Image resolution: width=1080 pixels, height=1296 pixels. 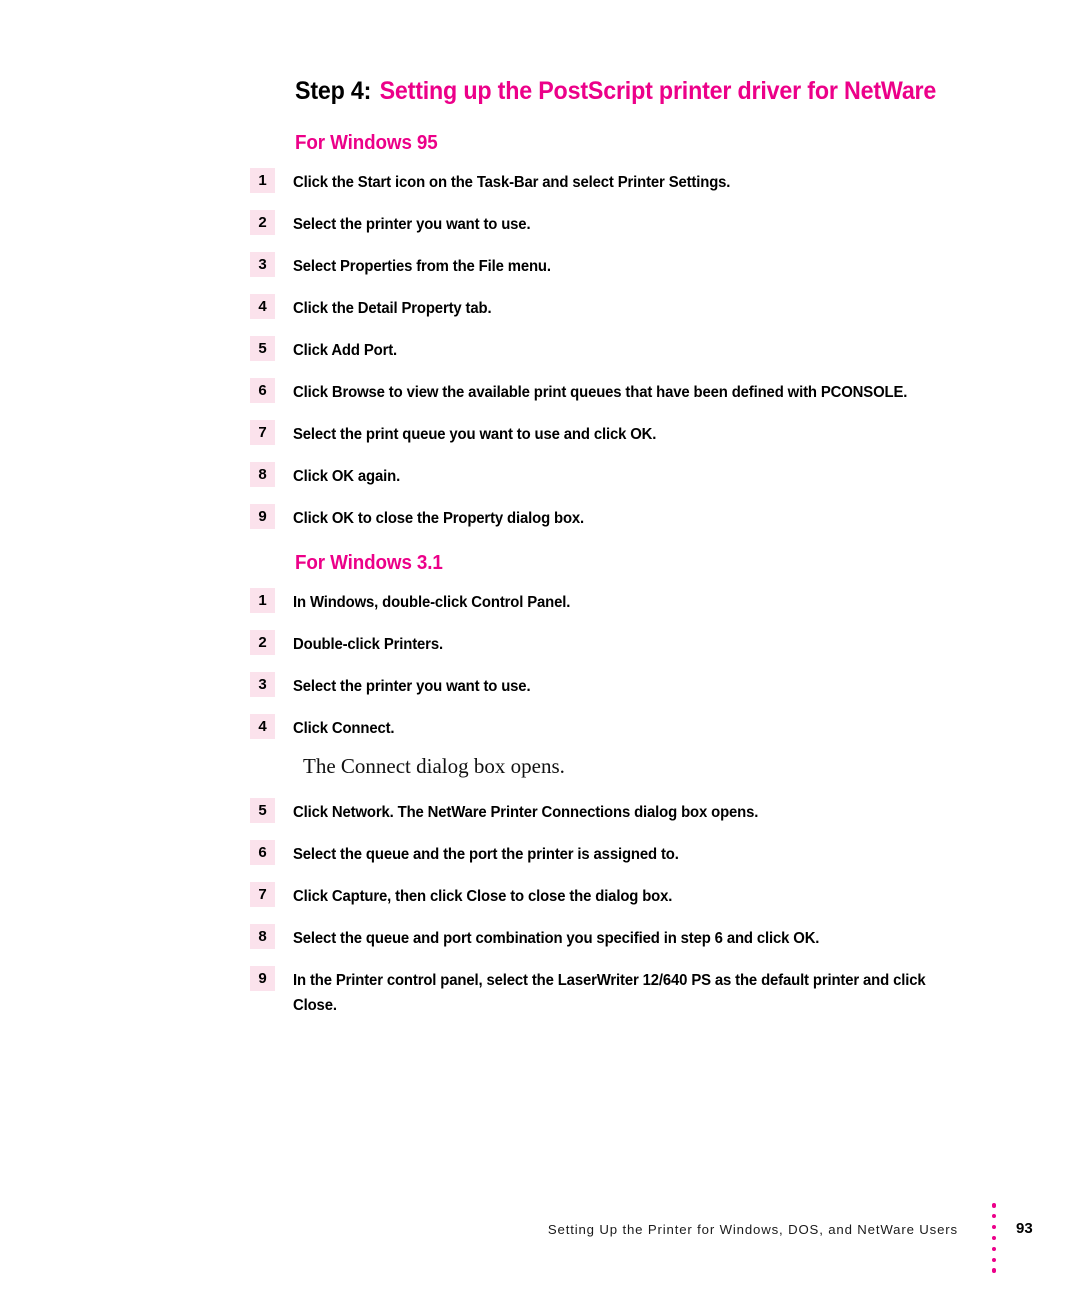 I want to click on body-note: The Connect dialog box opens., so click(x=434, y=766).